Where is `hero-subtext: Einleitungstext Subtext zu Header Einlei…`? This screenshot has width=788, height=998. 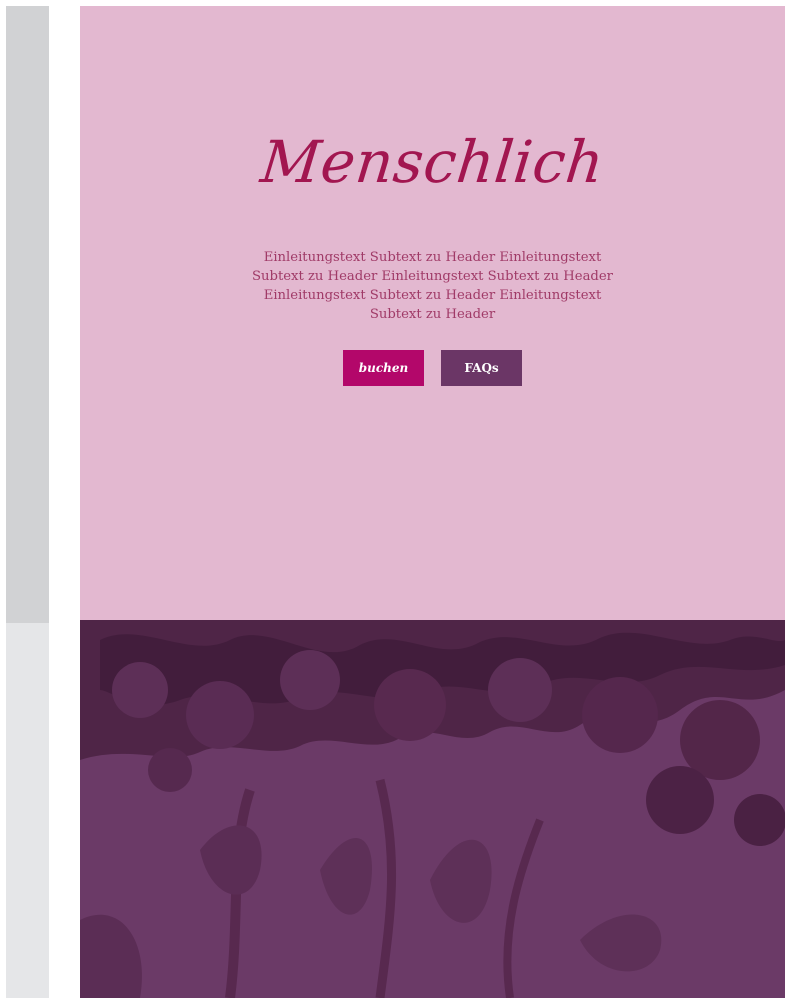
hero-subtext: Einleitungstext Subtext zu Header Einlei… is located at coordinates (432, 286).